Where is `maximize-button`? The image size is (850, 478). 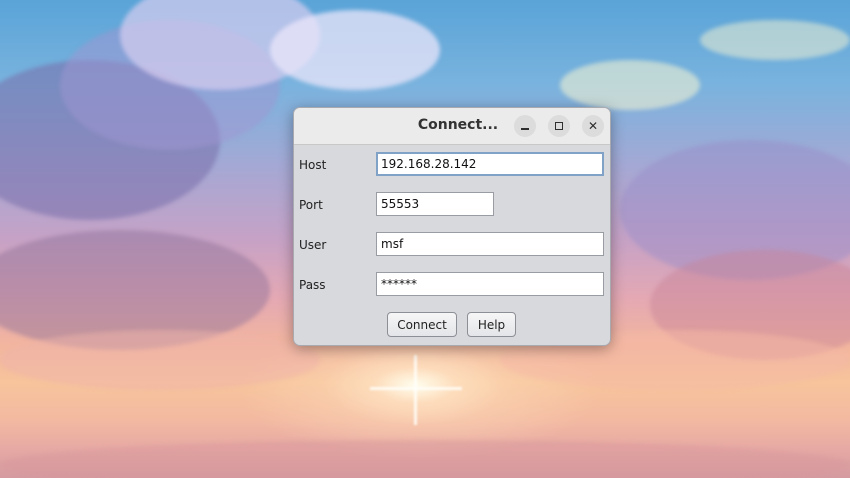 maximize-button is located at coordinates (559, 126).